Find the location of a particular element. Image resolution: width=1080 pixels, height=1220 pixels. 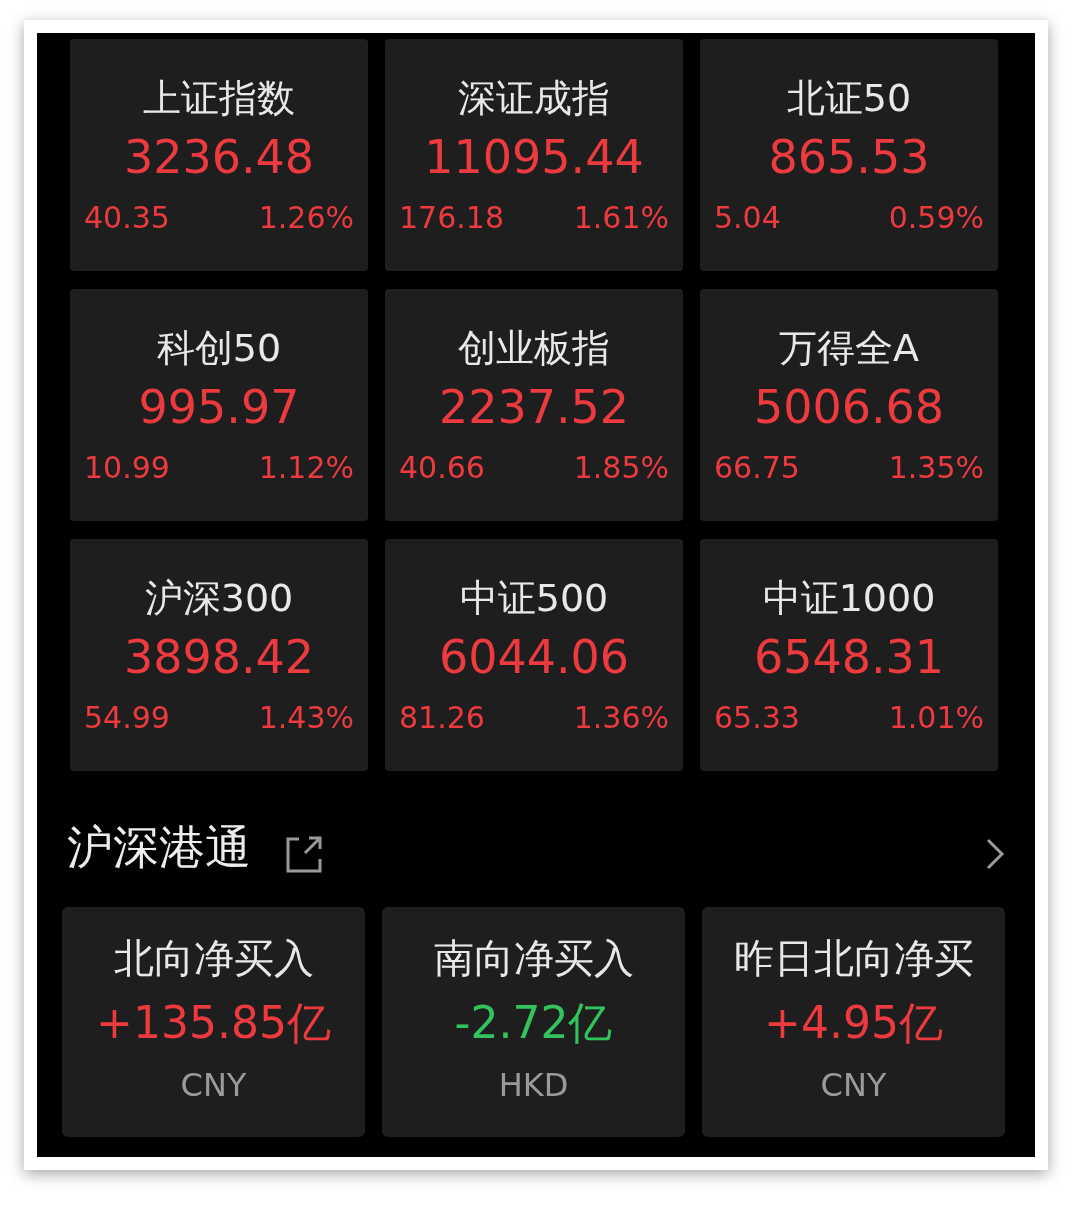

index-change: 66.75 is located at coordinates (757, 468).